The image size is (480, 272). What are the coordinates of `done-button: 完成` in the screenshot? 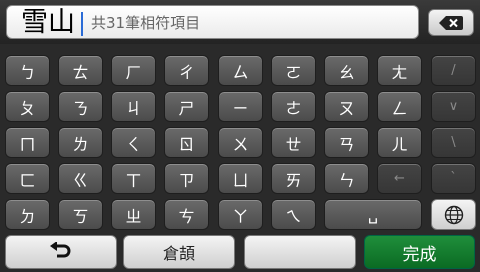 It's located at (419, 252).